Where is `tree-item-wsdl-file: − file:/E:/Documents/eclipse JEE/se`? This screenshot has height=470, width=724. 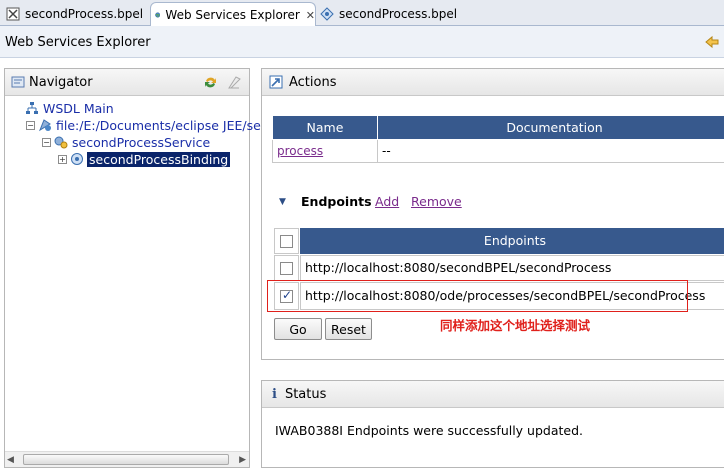 tree-item-wsdl-file: − file:/E:/Documents/eclipse JEE/se is located at coordinates (143, 125).